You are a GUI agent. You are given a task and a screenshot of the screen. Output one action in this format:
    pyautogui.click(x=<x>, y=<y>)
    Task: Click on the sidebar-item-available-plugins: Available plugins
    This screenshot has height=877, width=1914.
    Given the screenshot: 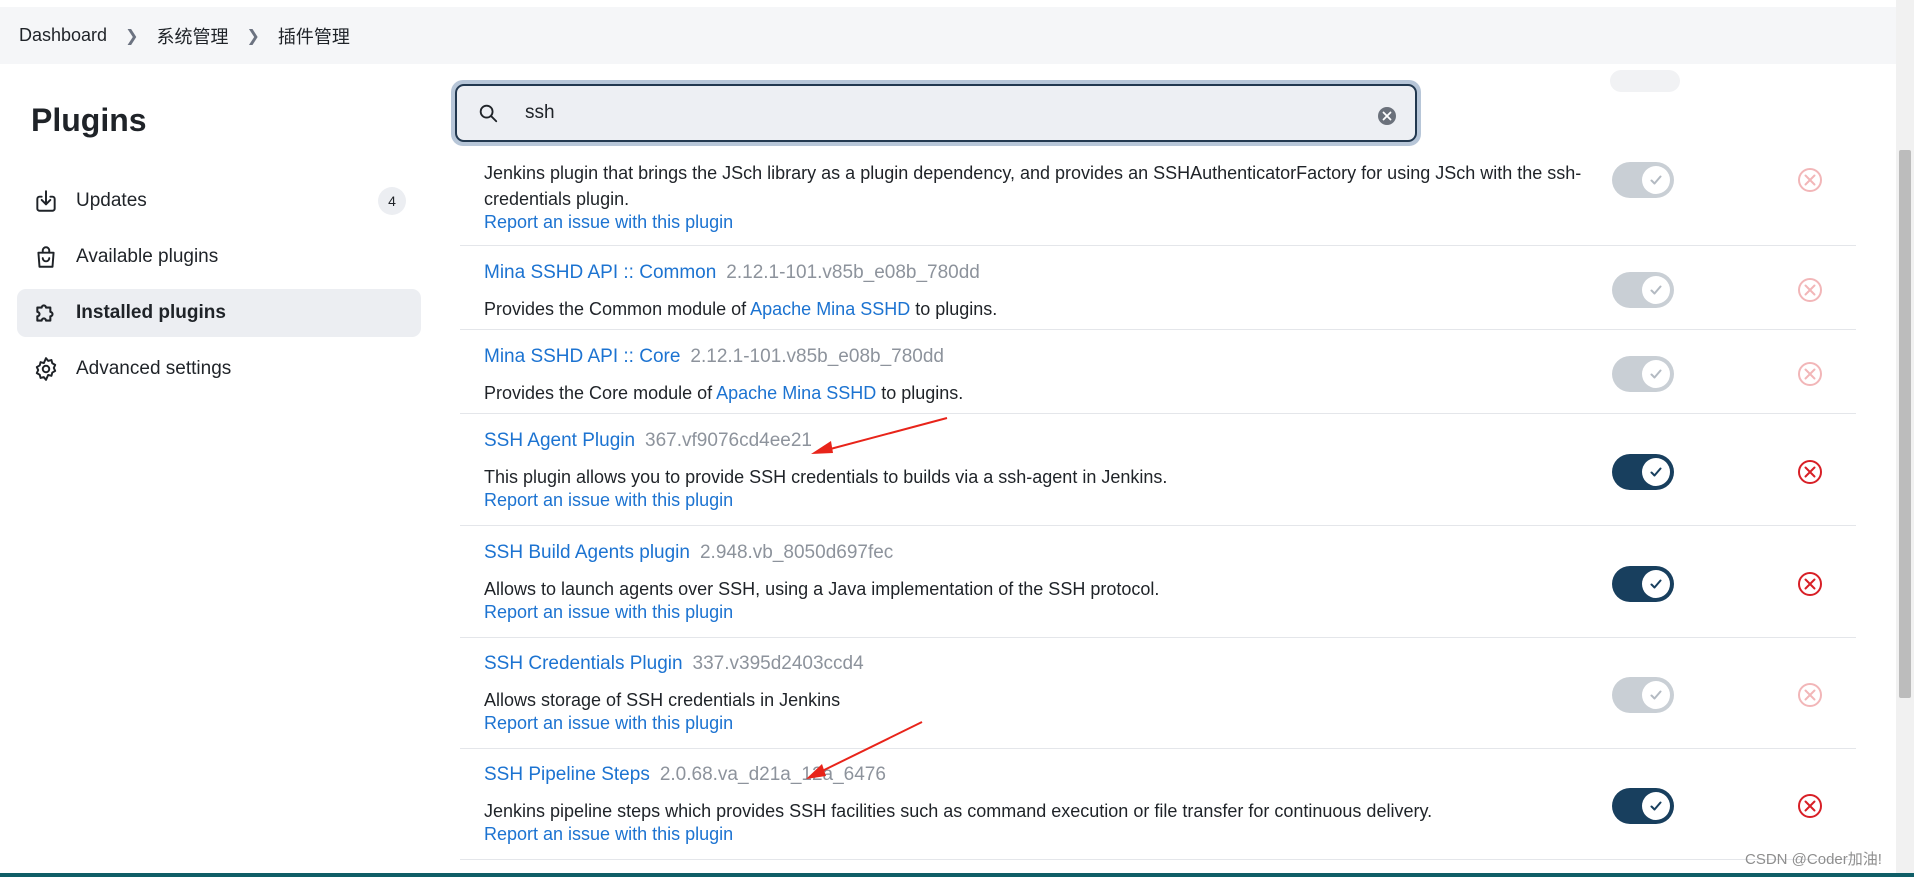 What is the action you would take?
    pyautogui.click(x=219, y=257)
    